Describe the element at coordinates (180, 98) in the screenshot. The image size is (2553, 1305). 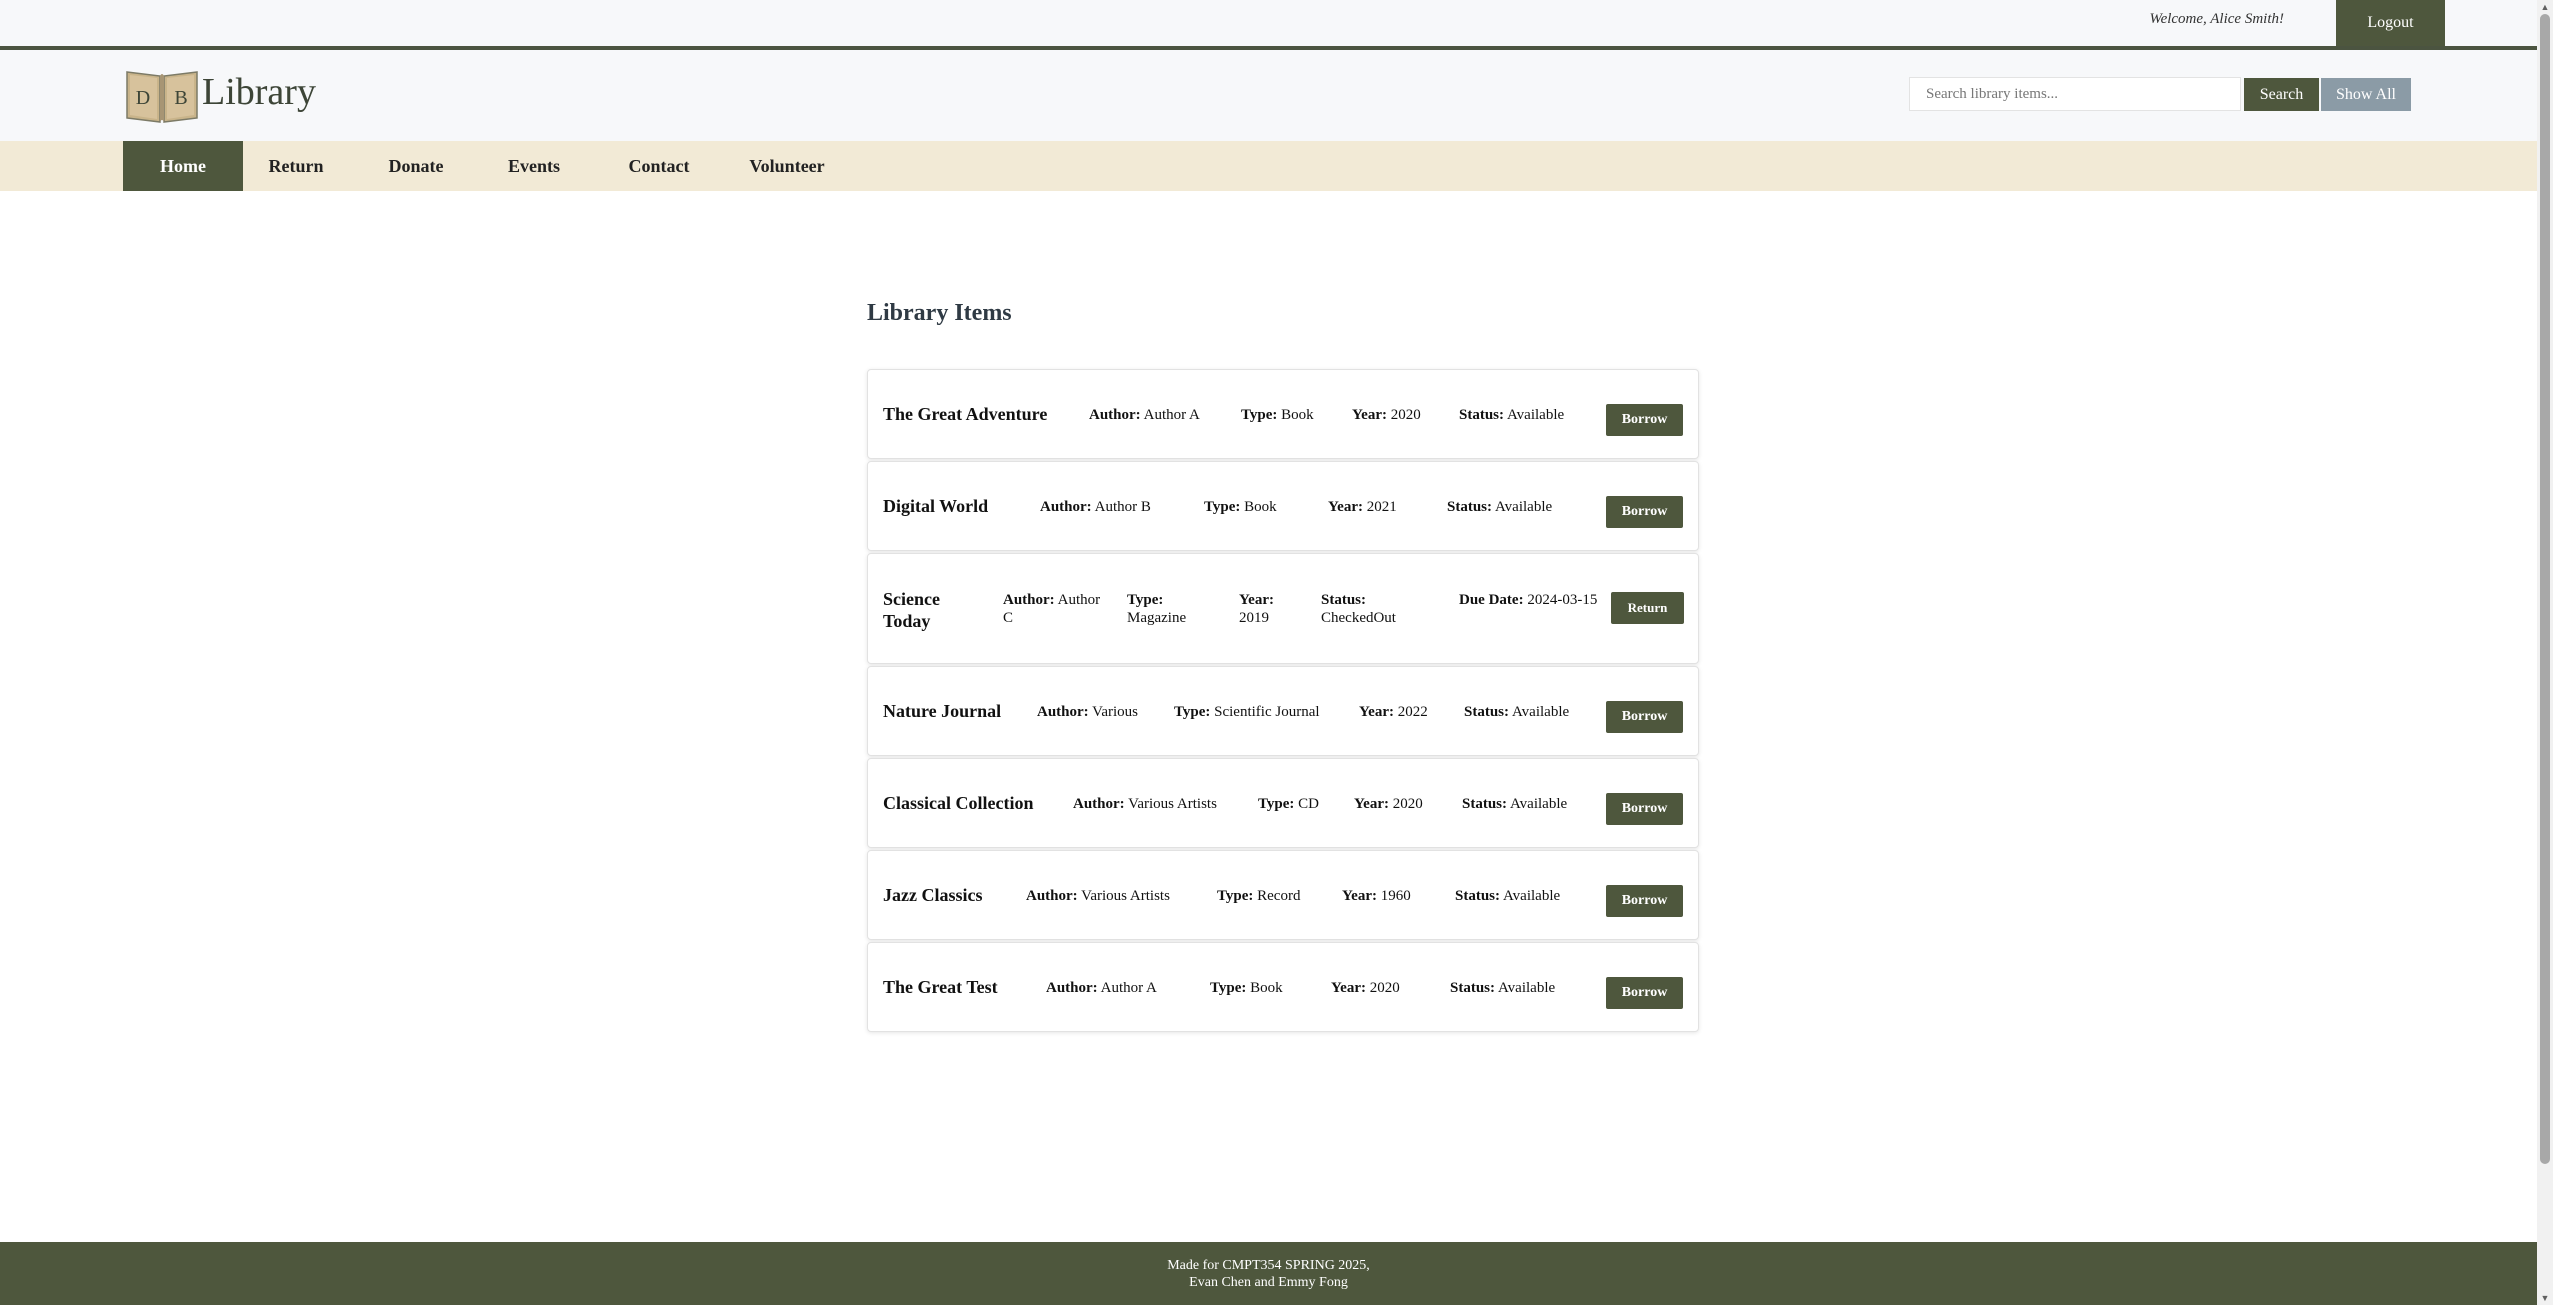
I see `logo-letter-b: B` at that location.